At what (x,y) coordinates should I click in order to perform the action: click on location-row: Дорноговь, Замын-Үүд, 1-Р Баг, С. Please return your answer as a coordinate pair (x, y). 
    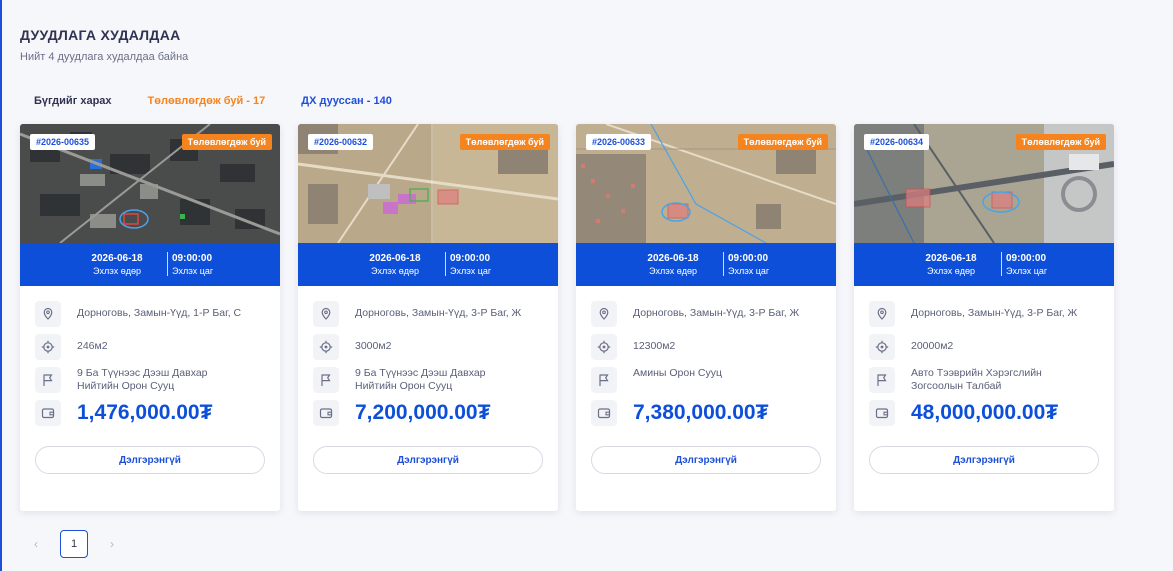
    Looking at the image, I should click on (141, 314).